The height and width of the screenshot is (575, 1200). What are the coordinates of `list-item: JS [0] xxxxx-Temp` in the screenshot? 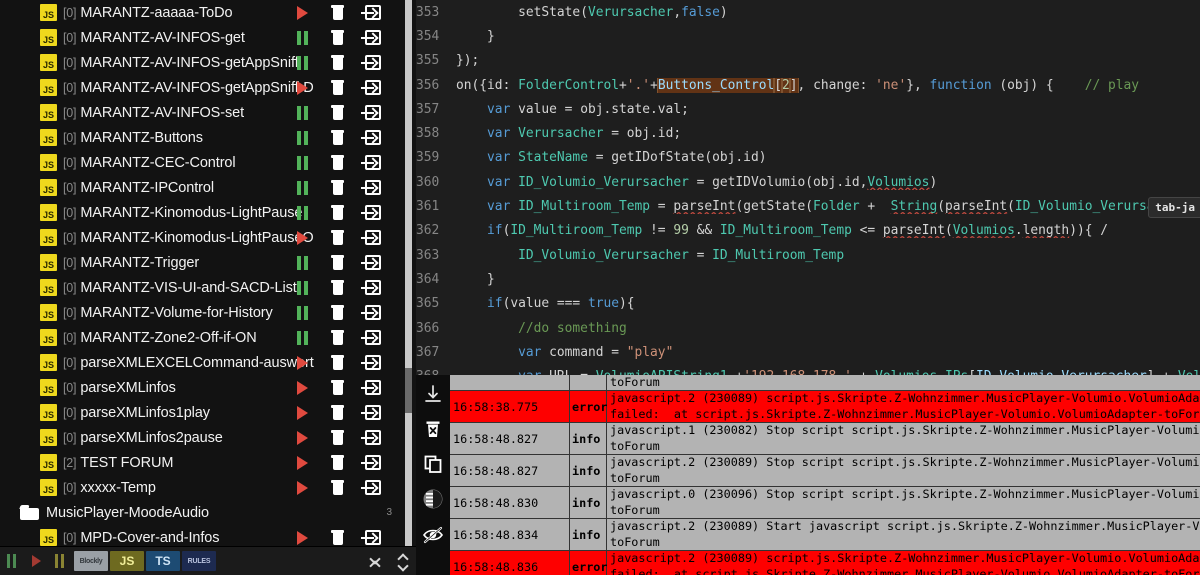 It's located at (208, 487).